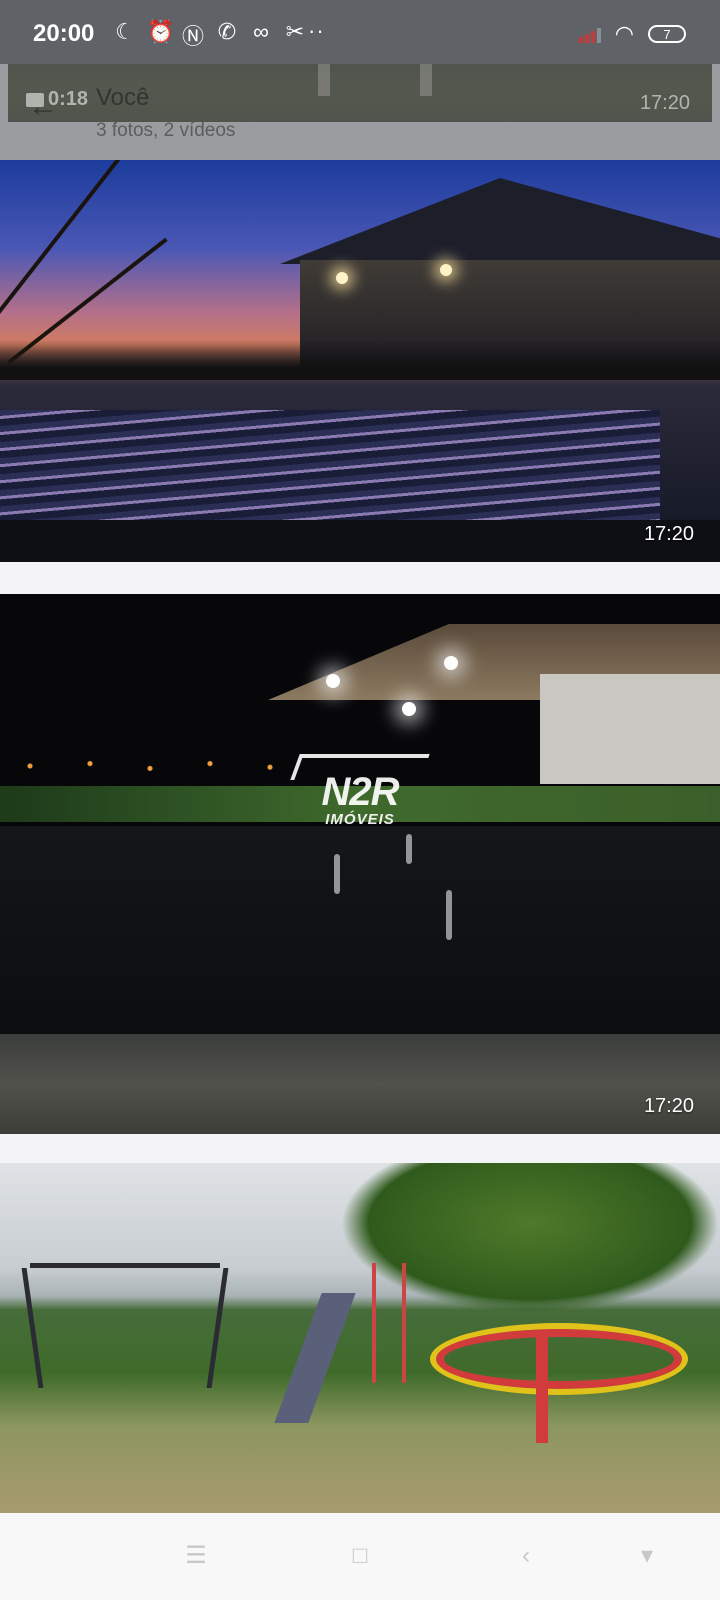 Image resolution: width=720 pixels, height=1600 pixels. What do you see at coordinates (526, 1556) in the screenshot?
I see `back-icon: ‹` at bounding box center [526, 1556].